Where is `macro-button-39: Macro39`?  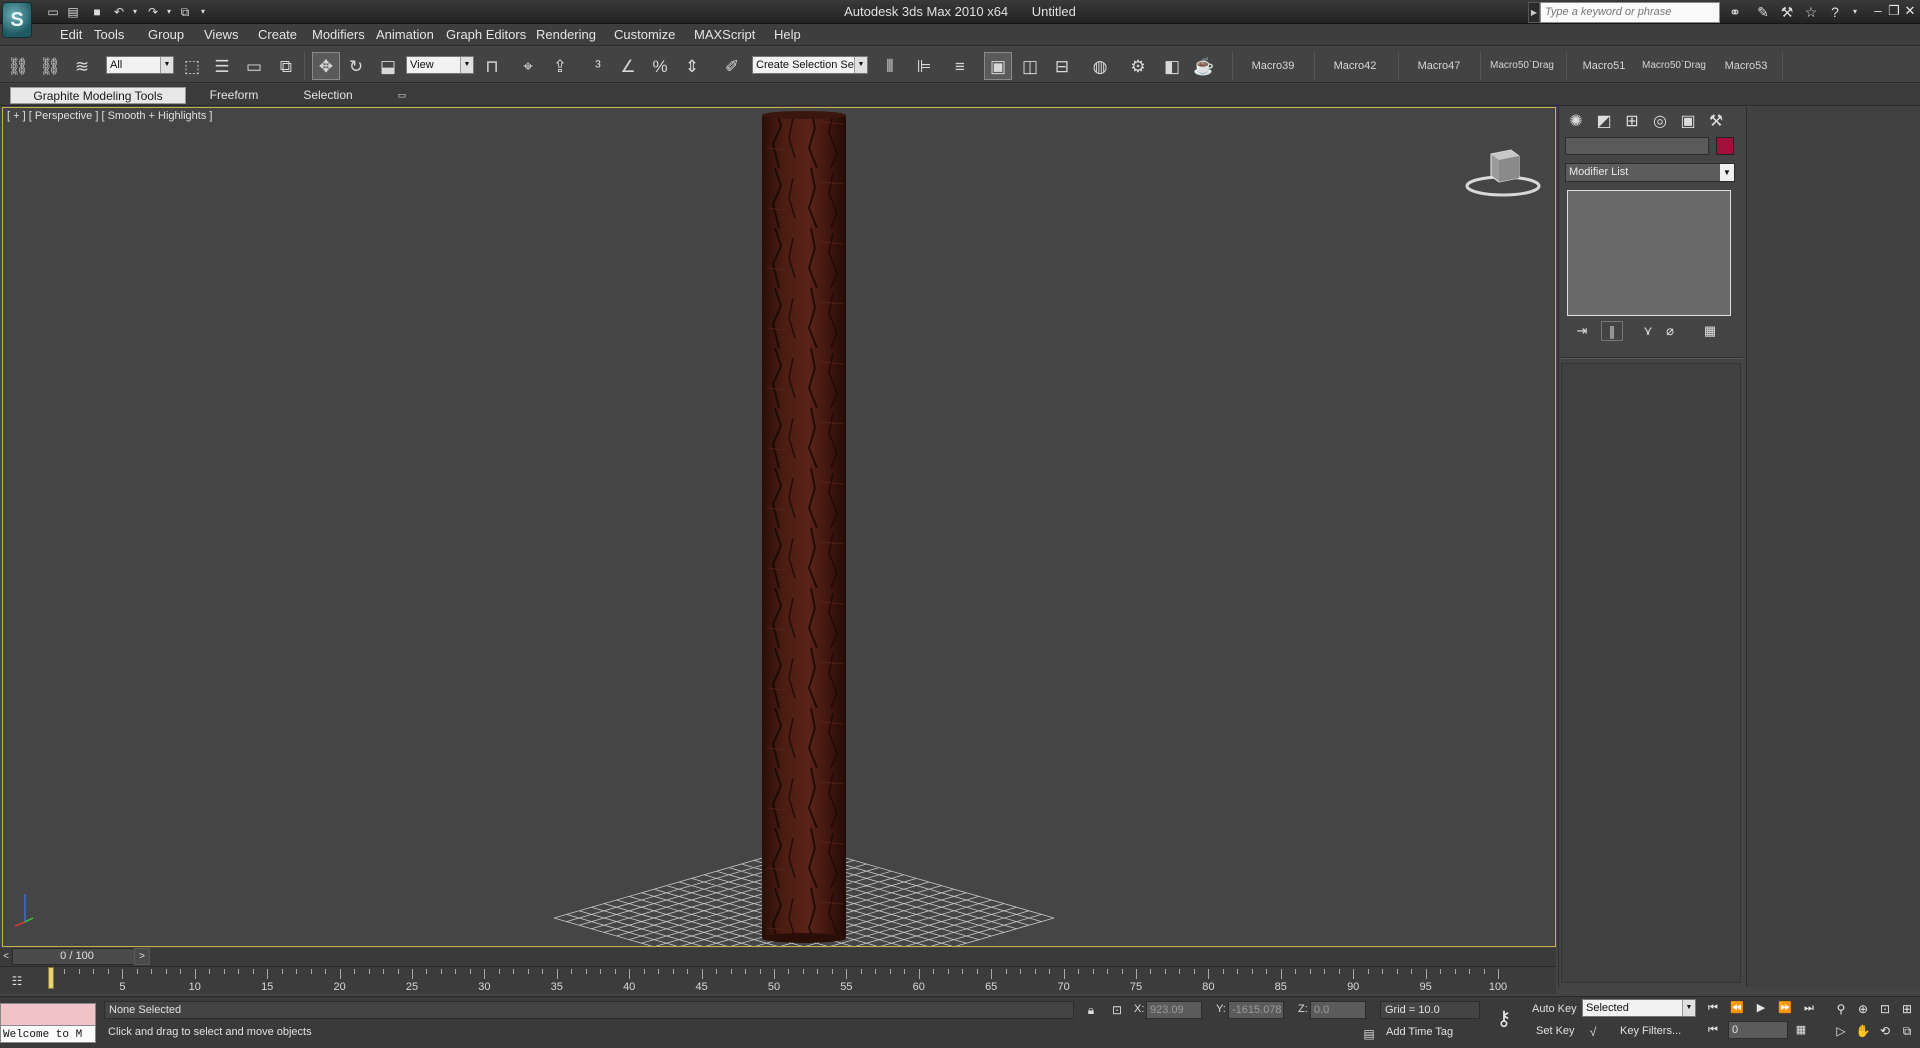
macro-button-39: Macro39 is located at coordinates (1273, 66).